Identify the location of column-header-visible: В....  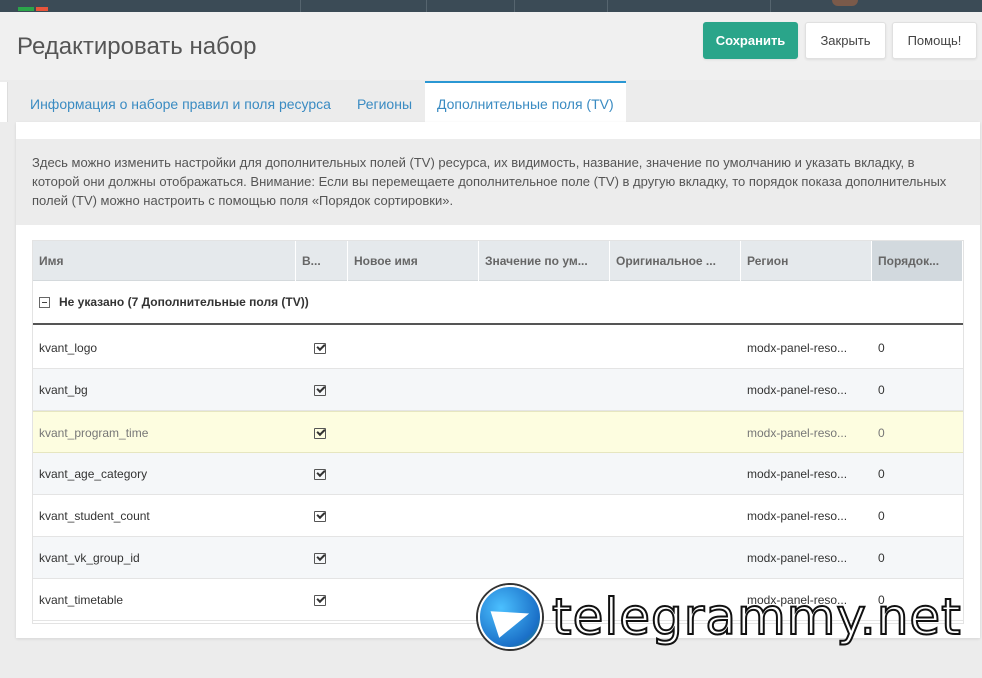
(322, 261).